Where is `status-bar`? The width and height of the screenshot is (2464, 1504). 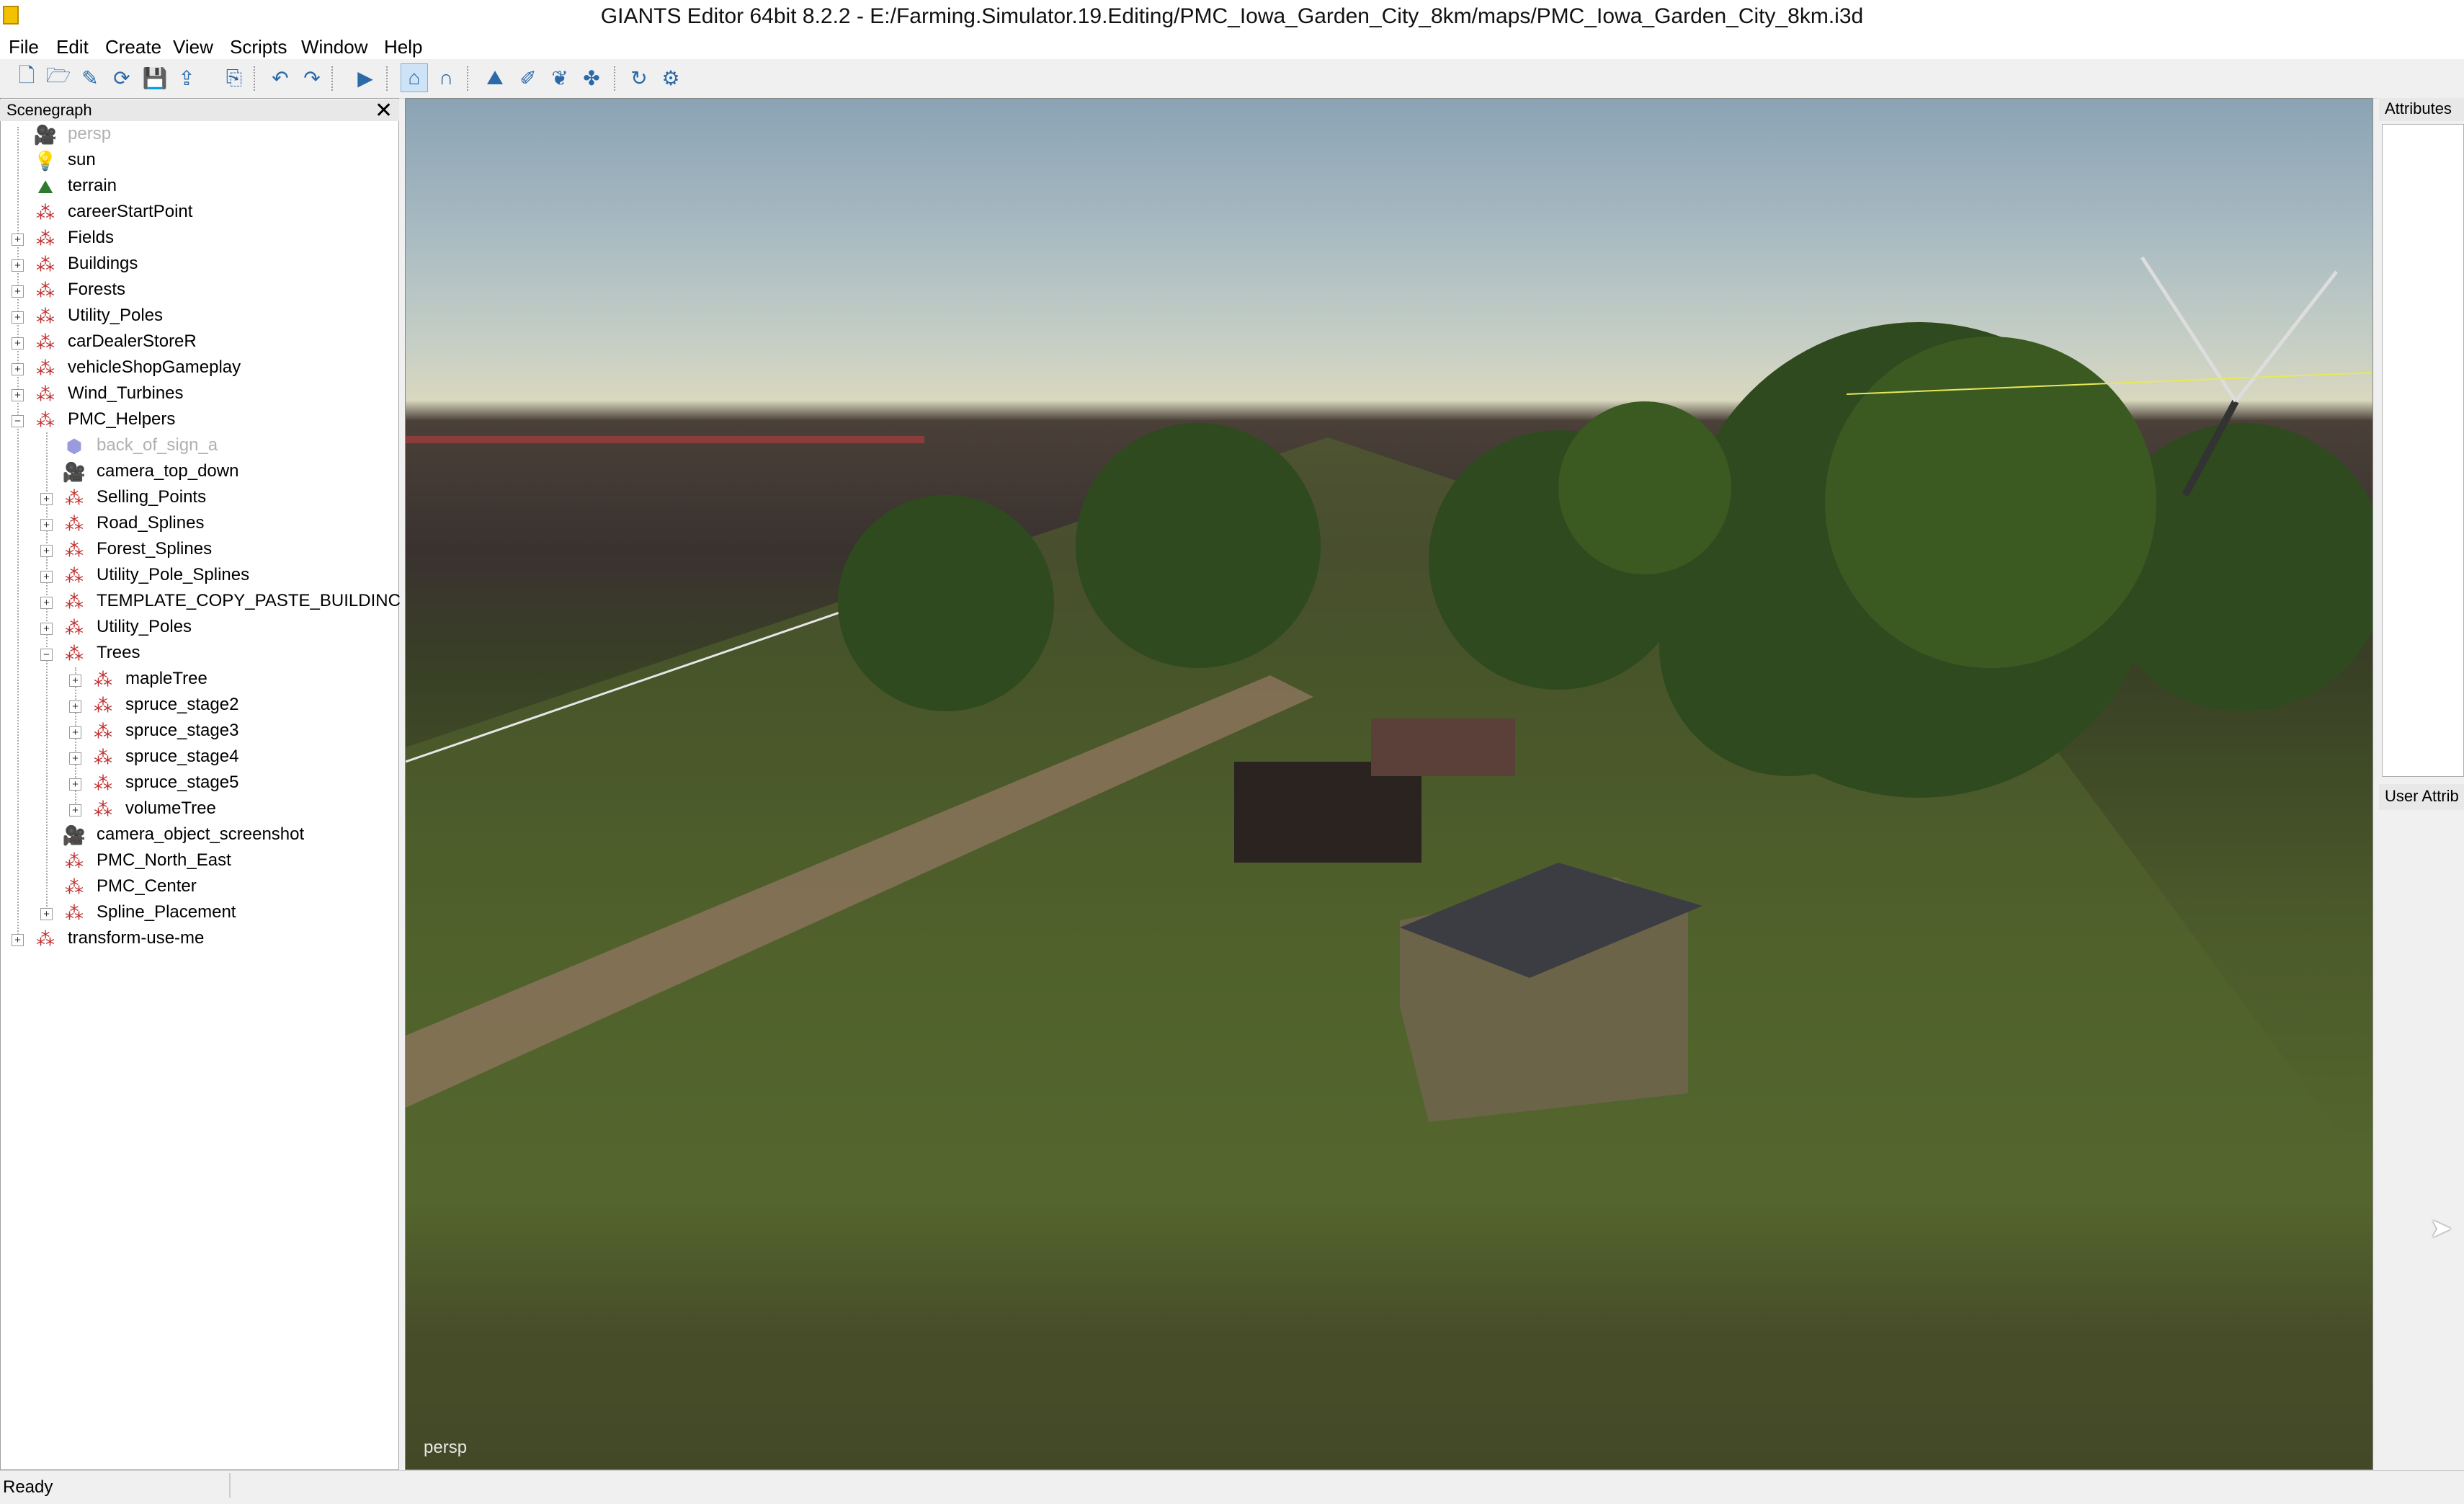 status-bar is located at coordinates (1232, 1487).